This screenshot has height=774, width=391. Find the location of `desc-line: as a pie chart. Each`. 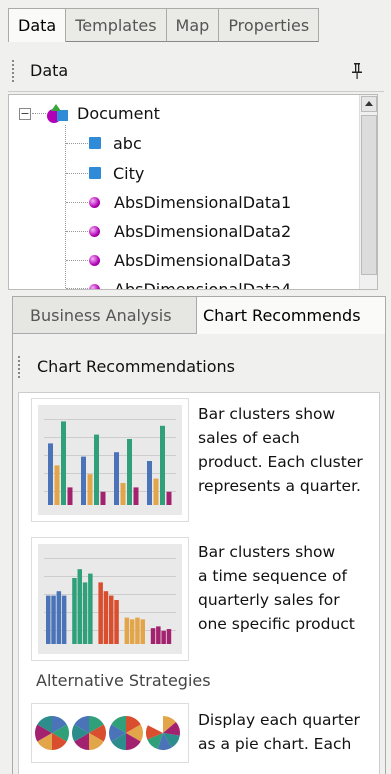

desc-line: as a pie chart. Each is located at coordinates (275, 744).